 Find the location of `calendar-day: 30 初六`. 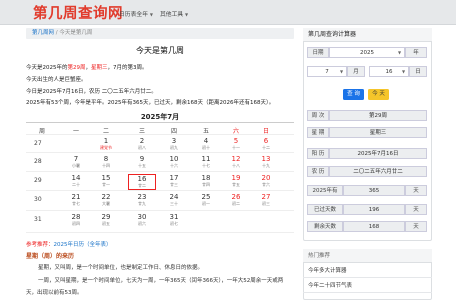

calendar-day: 30 初六 is located at coordinates (142, 221).